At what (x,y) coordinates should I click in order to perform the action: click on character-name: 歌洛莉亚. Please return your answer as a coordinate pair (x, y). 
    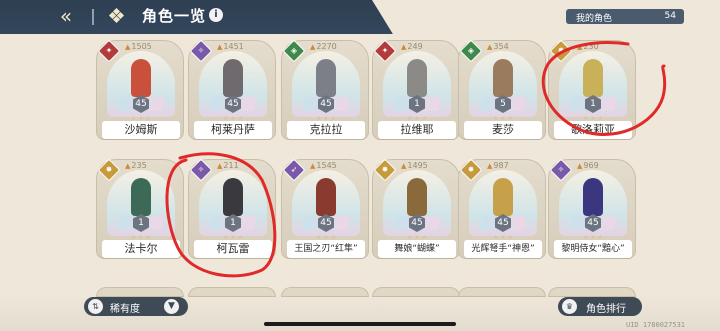
    Looking at the image, I should click on (593, 130).